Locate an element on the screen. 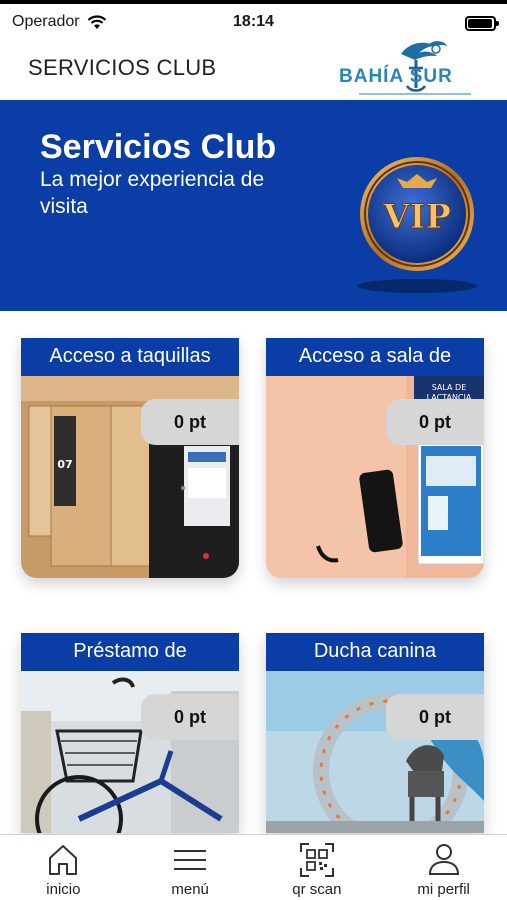 The image size is (507, 900). service-card-nursing-room: Acceso a sala de SALA DE LACTANCIA 0 pt is located at coordinates (375, 458).